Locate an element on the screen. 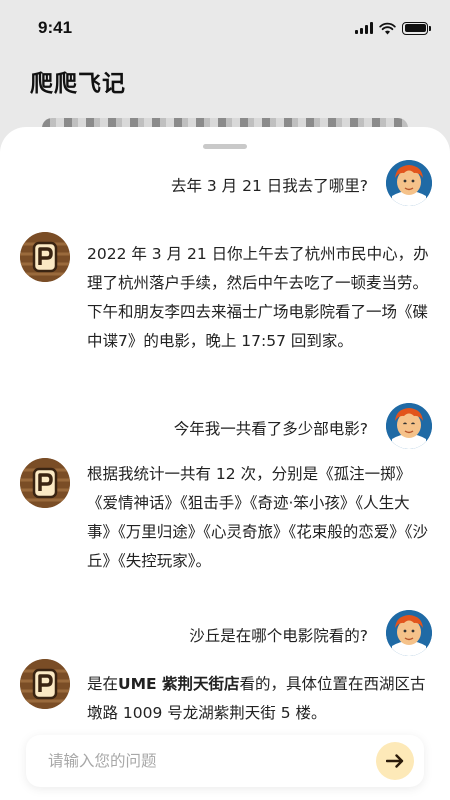  sheet-grab-handle is located at coordinates (225, 146).